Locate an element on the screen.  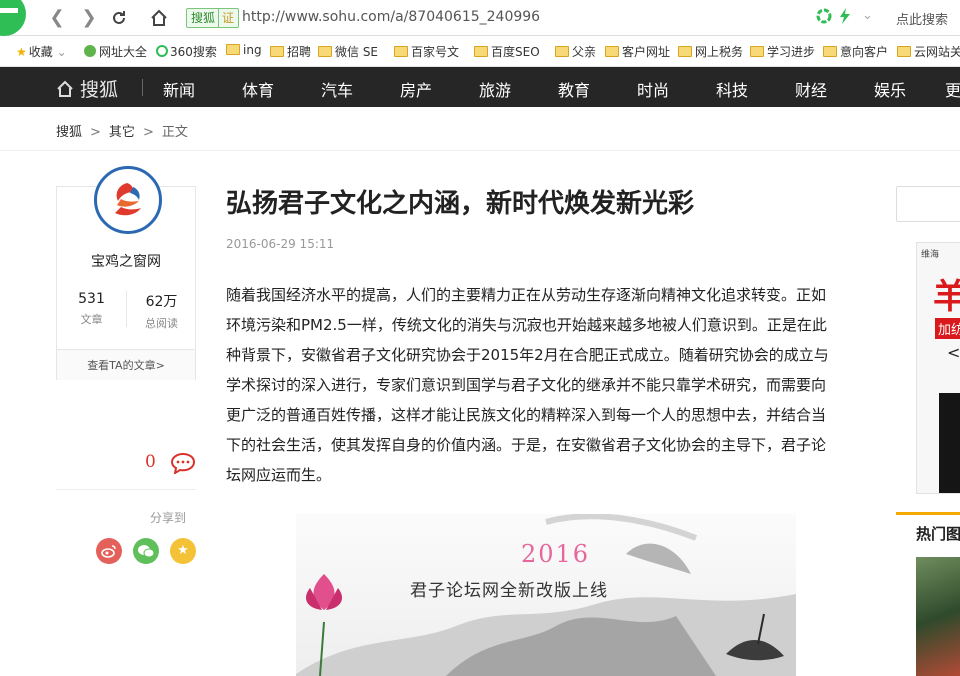
stat-reads: 62万 总阅读 is located at coordinates (161, 312).